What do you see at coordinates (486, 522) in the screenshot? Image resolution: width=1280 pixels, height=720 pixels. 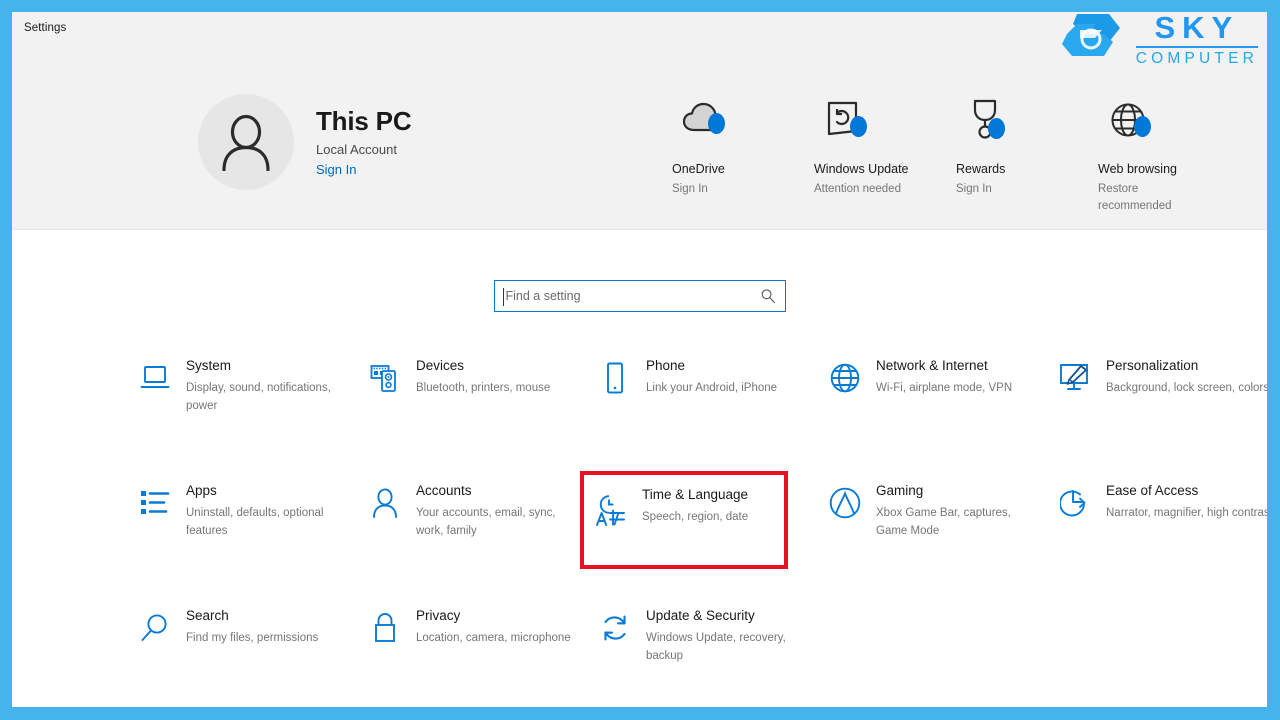 I see `settings-tile-desc: Your accounts, email, sync, work, family` at bounding box center [486, 522].